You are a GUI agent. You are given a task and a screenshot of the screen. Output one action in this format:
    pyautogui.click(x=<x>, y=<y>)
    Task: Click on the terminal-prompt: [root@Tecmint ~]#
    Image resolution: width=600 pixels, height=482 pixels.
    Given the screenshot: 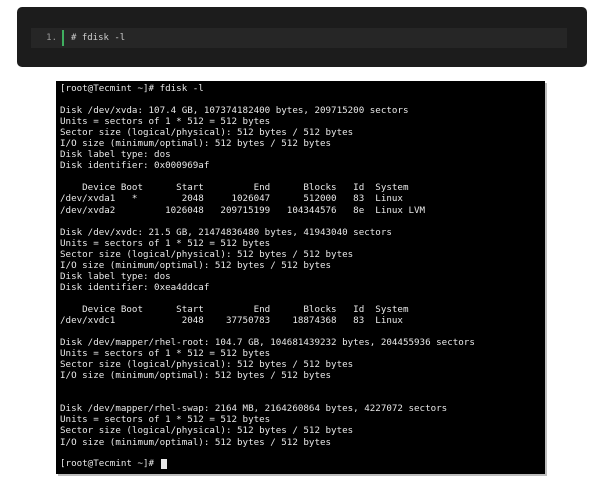 What is the action you would take?
    pyautogui.click(x=110, y=463)
    